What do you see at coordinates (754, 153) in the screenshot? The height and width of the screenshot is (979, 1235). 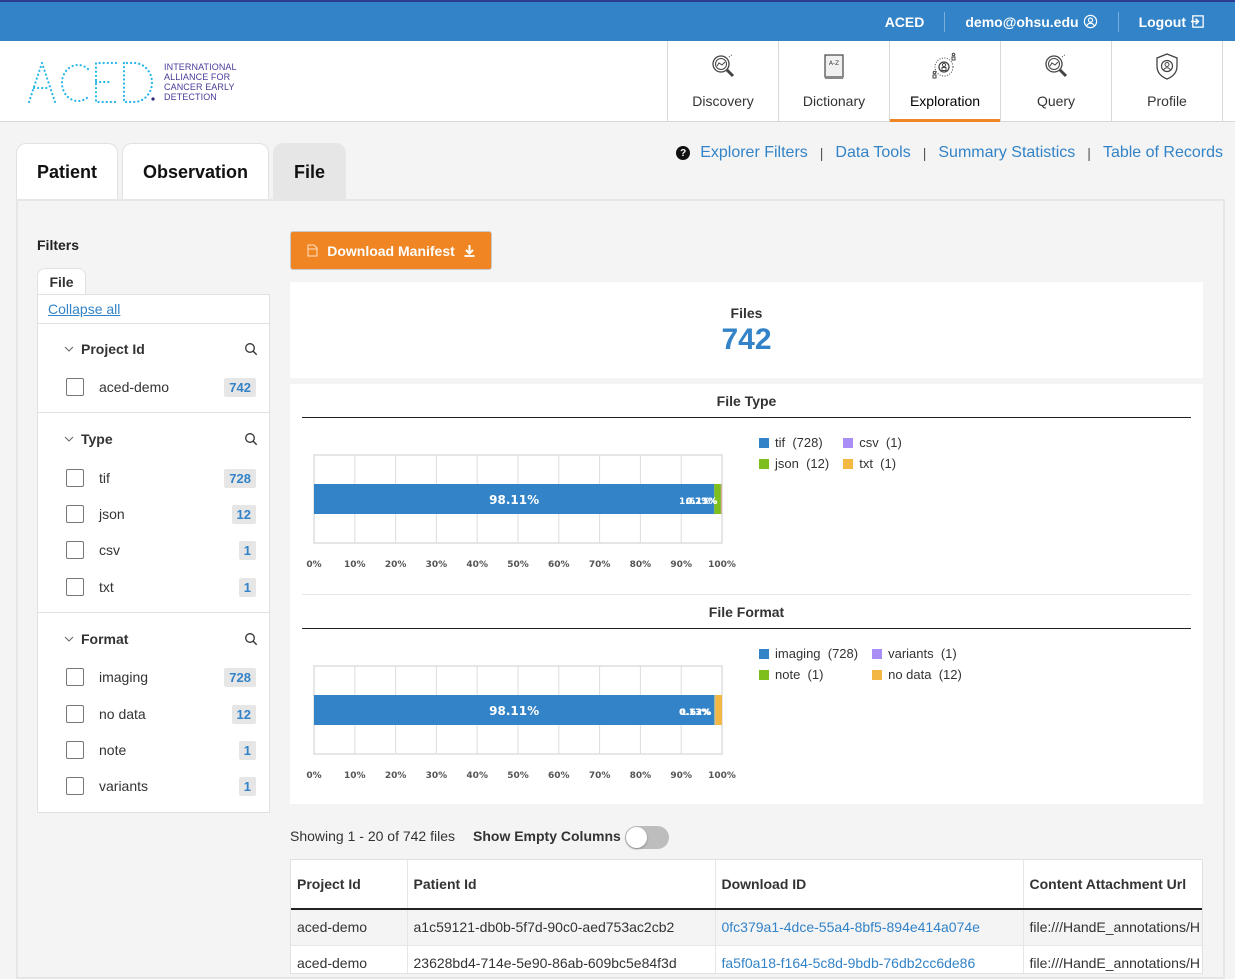 I see `explorer-filters-link: Explorer Filters` at bounding box center [754, 153].